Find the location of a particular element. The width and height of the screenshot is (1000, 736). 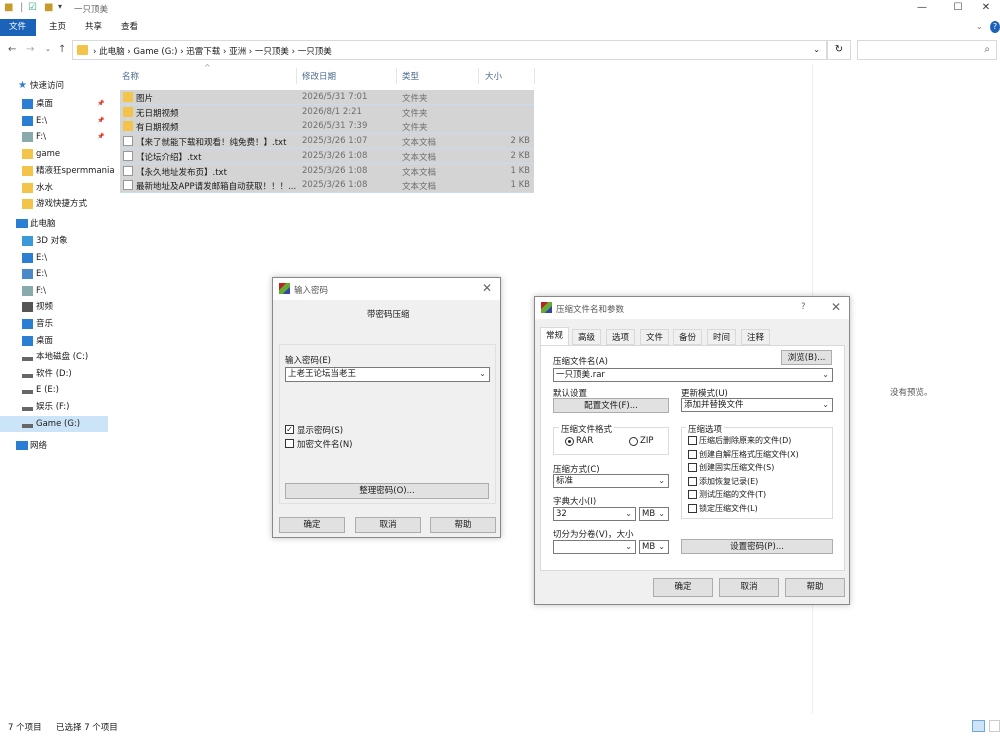

tab-backup: 备份 is located at coordinates (688, 337).